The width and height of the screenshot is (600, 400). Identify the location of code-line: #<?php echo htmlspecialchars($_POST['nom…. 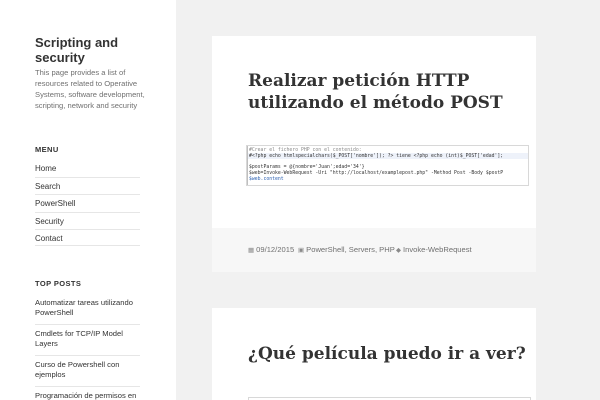
(376, 156).